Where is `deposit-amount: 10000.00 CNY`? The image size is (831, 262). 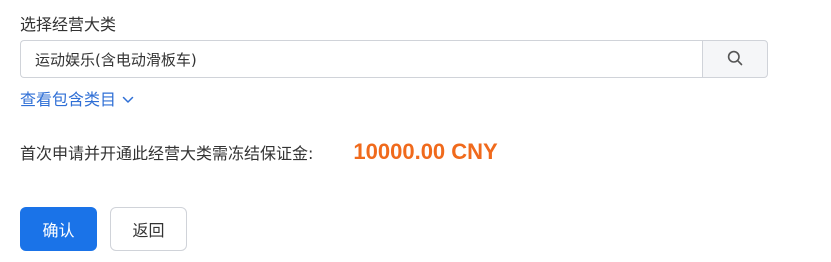 deposit-amount: 10000.00 CNY is located at coordinates (425, 151).